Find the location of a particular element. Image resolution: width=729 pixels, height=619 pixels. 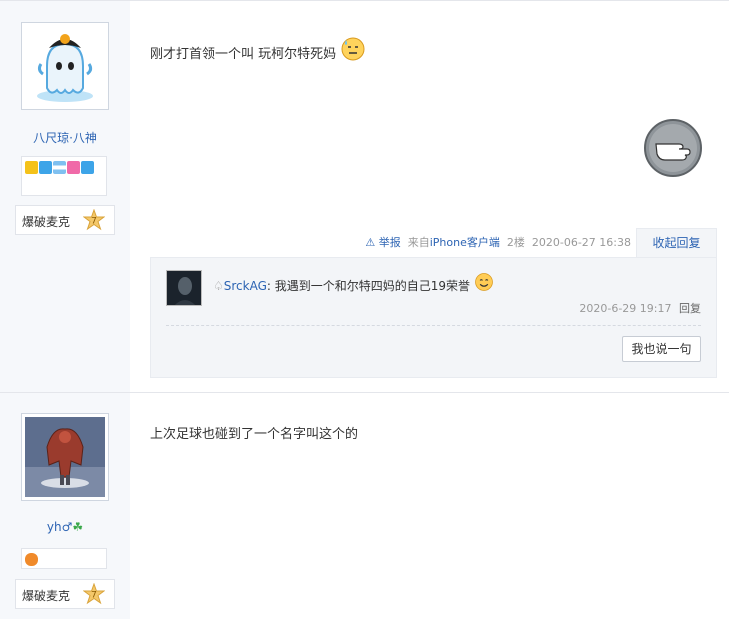

reply-meta: 2020-6-29 19:17 回复 is located at coordinates (640, 308).